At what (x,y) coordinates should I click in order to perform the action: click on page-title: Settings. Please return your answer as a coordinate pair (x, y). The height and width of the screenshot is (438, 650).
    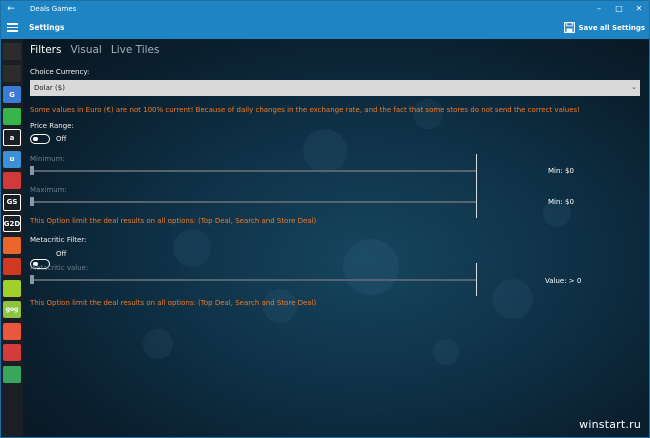
    Looking at the image, I should click on (47, 27).